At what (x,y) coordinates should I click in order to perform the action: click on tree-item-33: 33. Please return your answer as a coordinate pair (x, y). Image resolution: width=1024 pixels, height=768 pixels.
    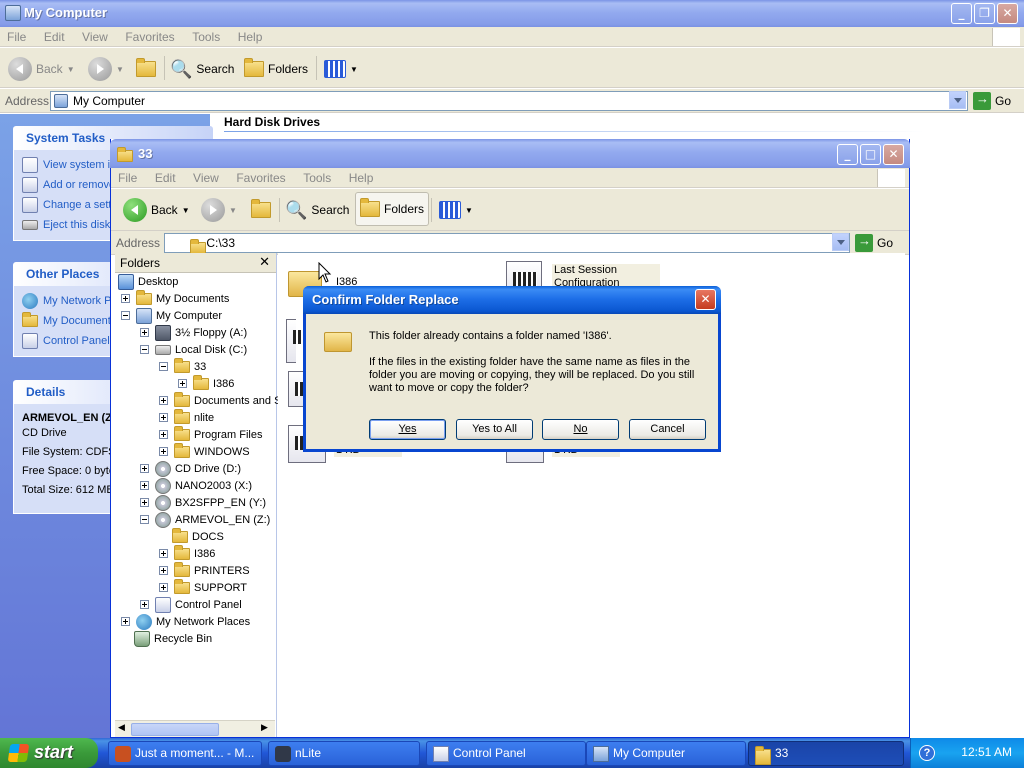
    Looking at the image, I should click on (182, 366).